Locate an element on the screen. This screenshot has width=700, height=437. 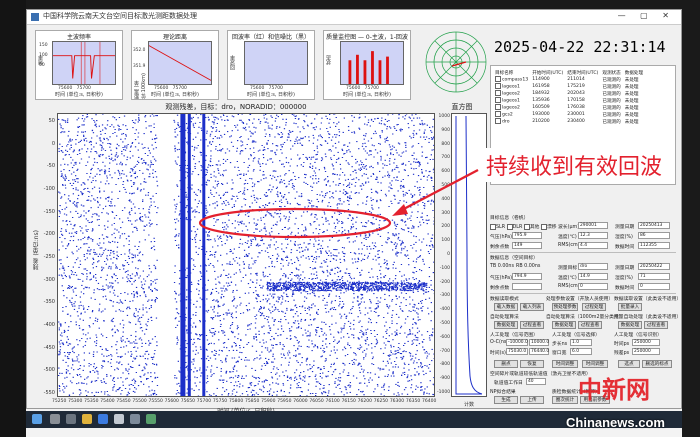
data-time1-field: 112355 is located at coordinates (654, 245).